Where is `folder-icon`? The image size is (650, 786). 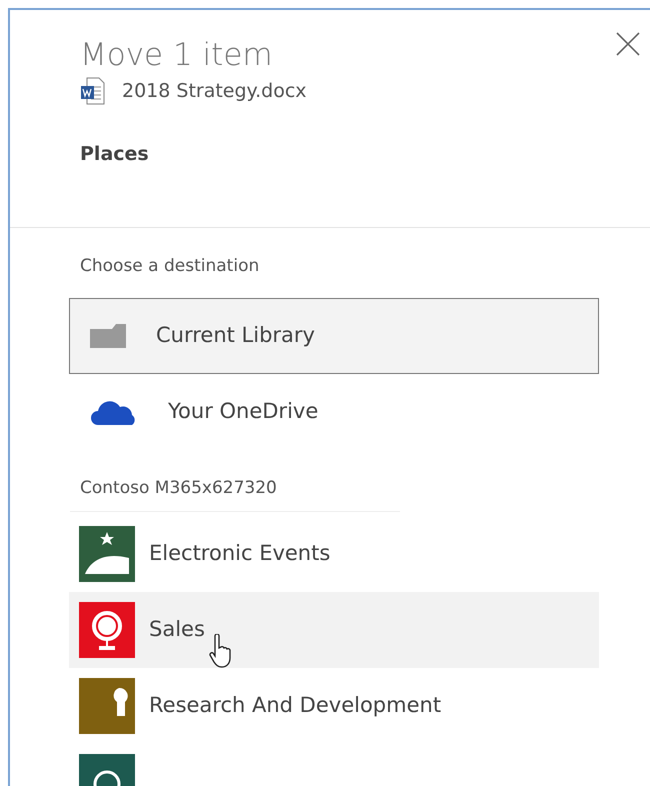
folder-icon is located at coordinates (108, 336).